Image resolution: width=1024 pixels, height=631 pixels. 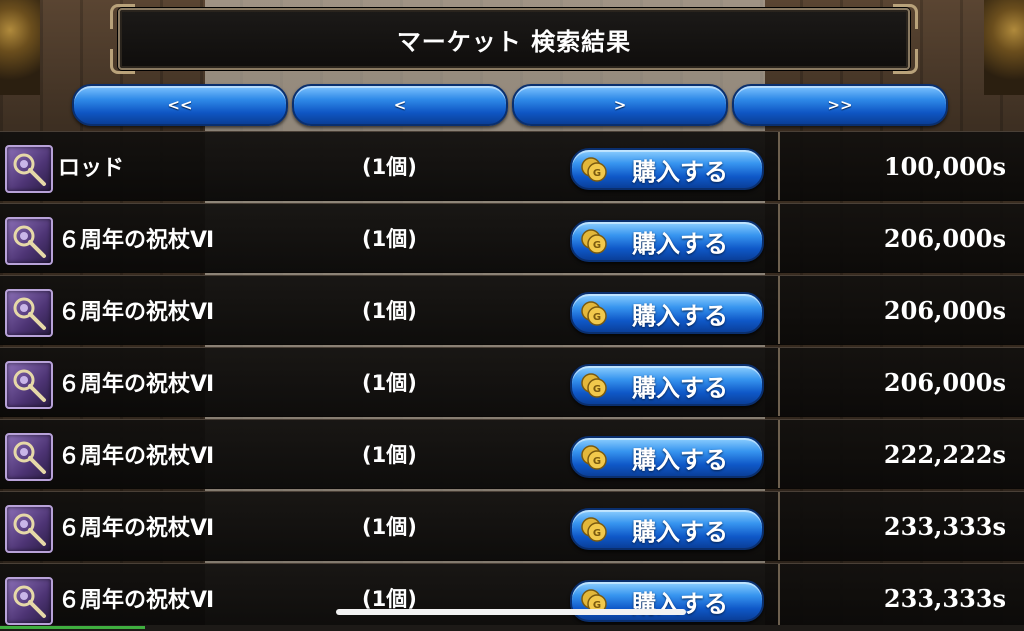 I want to click on list-item: ６周年の祝杖Ⅵ (1個) G 購入する 222,222s, so click(x=512, y=454).